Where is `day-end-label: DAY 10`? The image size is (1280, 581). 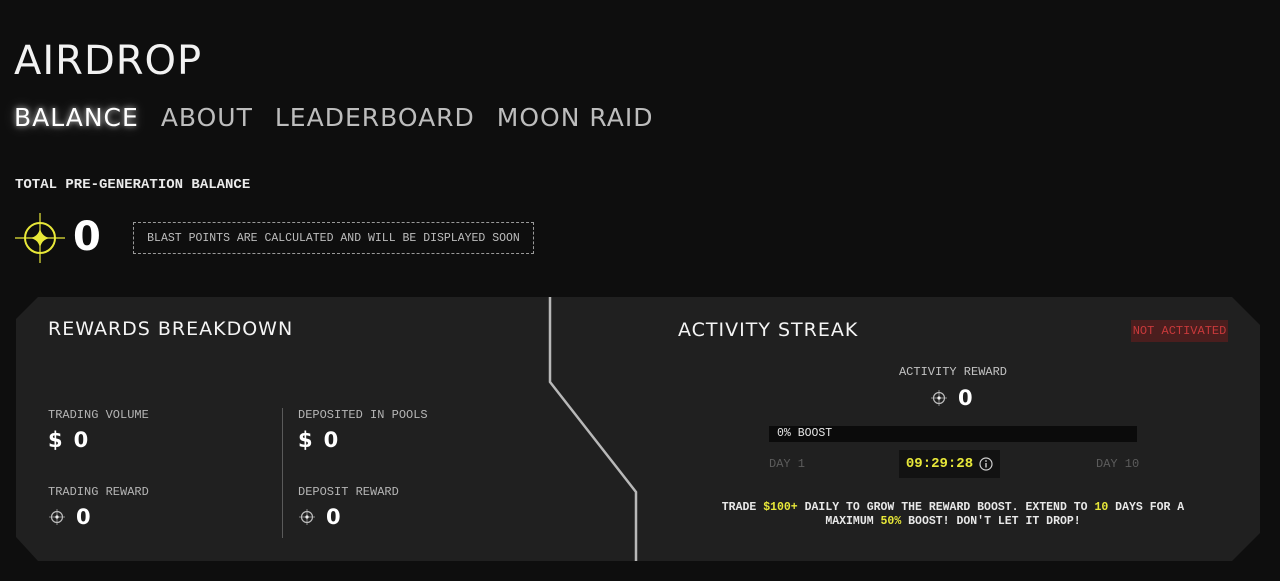
day-end-label: DAY 10 is located at coordinates (1118, 464).